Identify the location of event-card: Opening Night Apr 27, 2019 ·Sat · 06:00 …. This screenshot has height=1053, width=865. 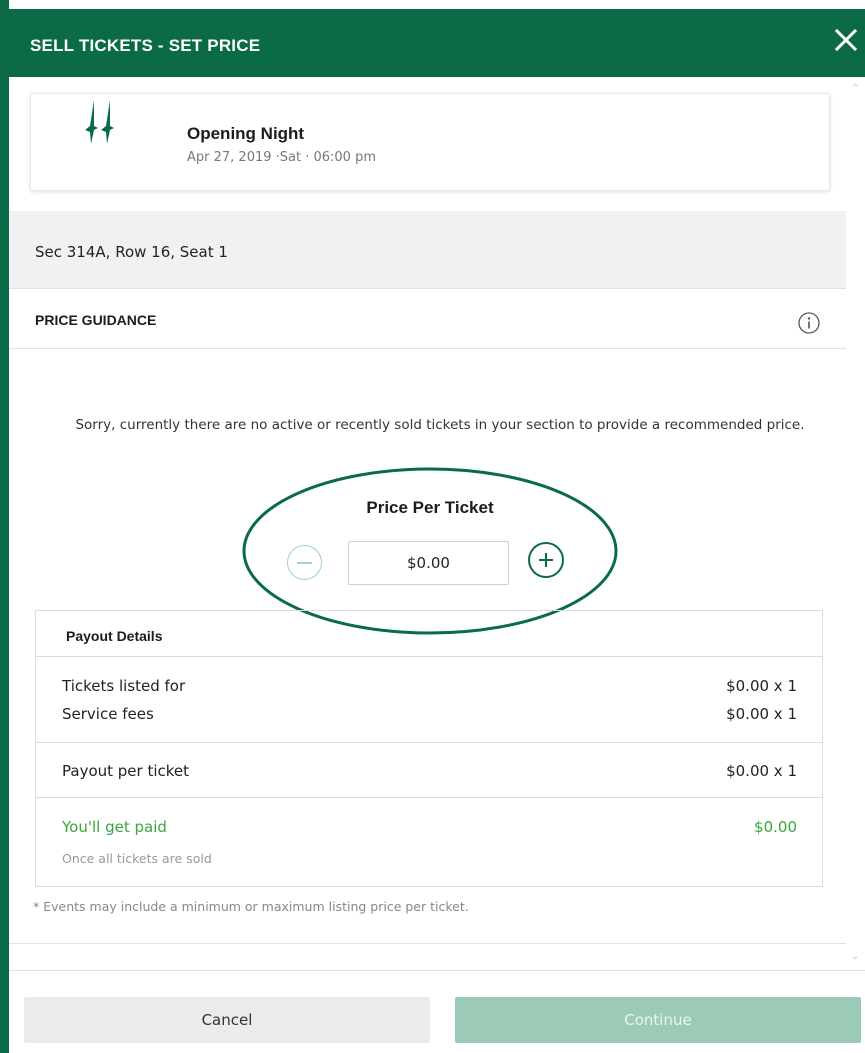
(430, 142).